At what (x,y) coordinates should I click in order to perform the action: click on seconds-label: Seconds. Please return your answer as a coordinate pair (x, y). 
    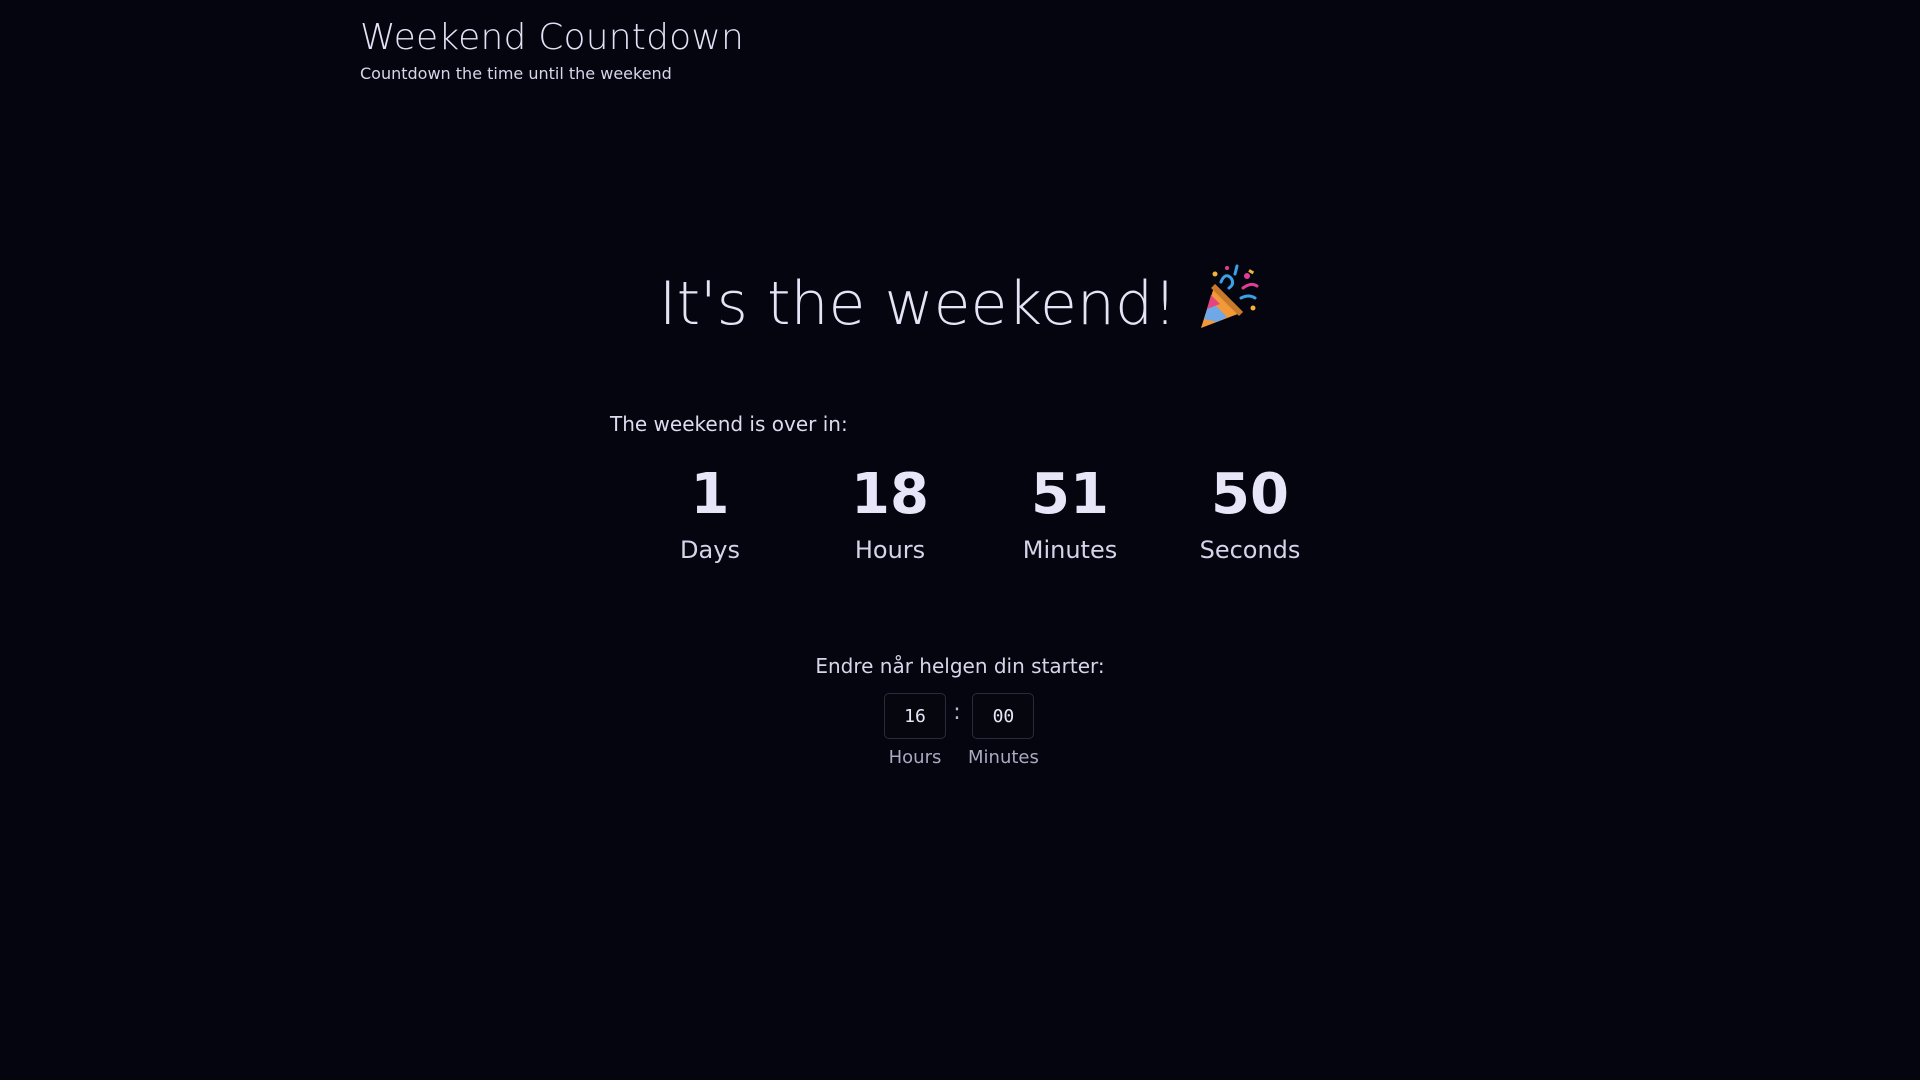
    Looking at the image, I should click on (1250, 550).